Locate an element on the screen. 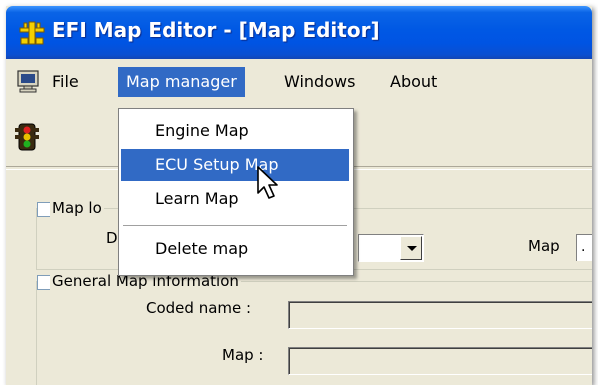 The image size is (598, 385). menu-map-manager: Map manager is located at coordinates (181, 82).